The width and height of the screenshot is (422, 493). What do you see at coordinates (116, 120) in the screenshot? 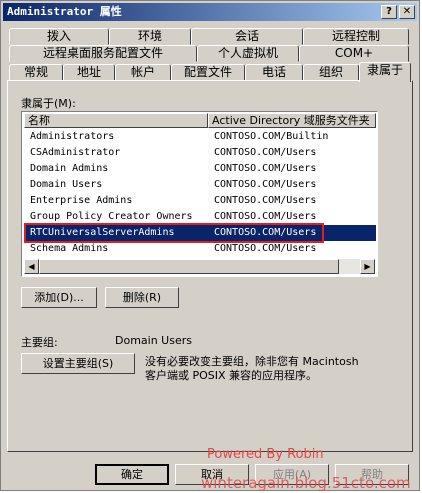
I see `column-header-name: 名称` at bounding box center [116, 120].